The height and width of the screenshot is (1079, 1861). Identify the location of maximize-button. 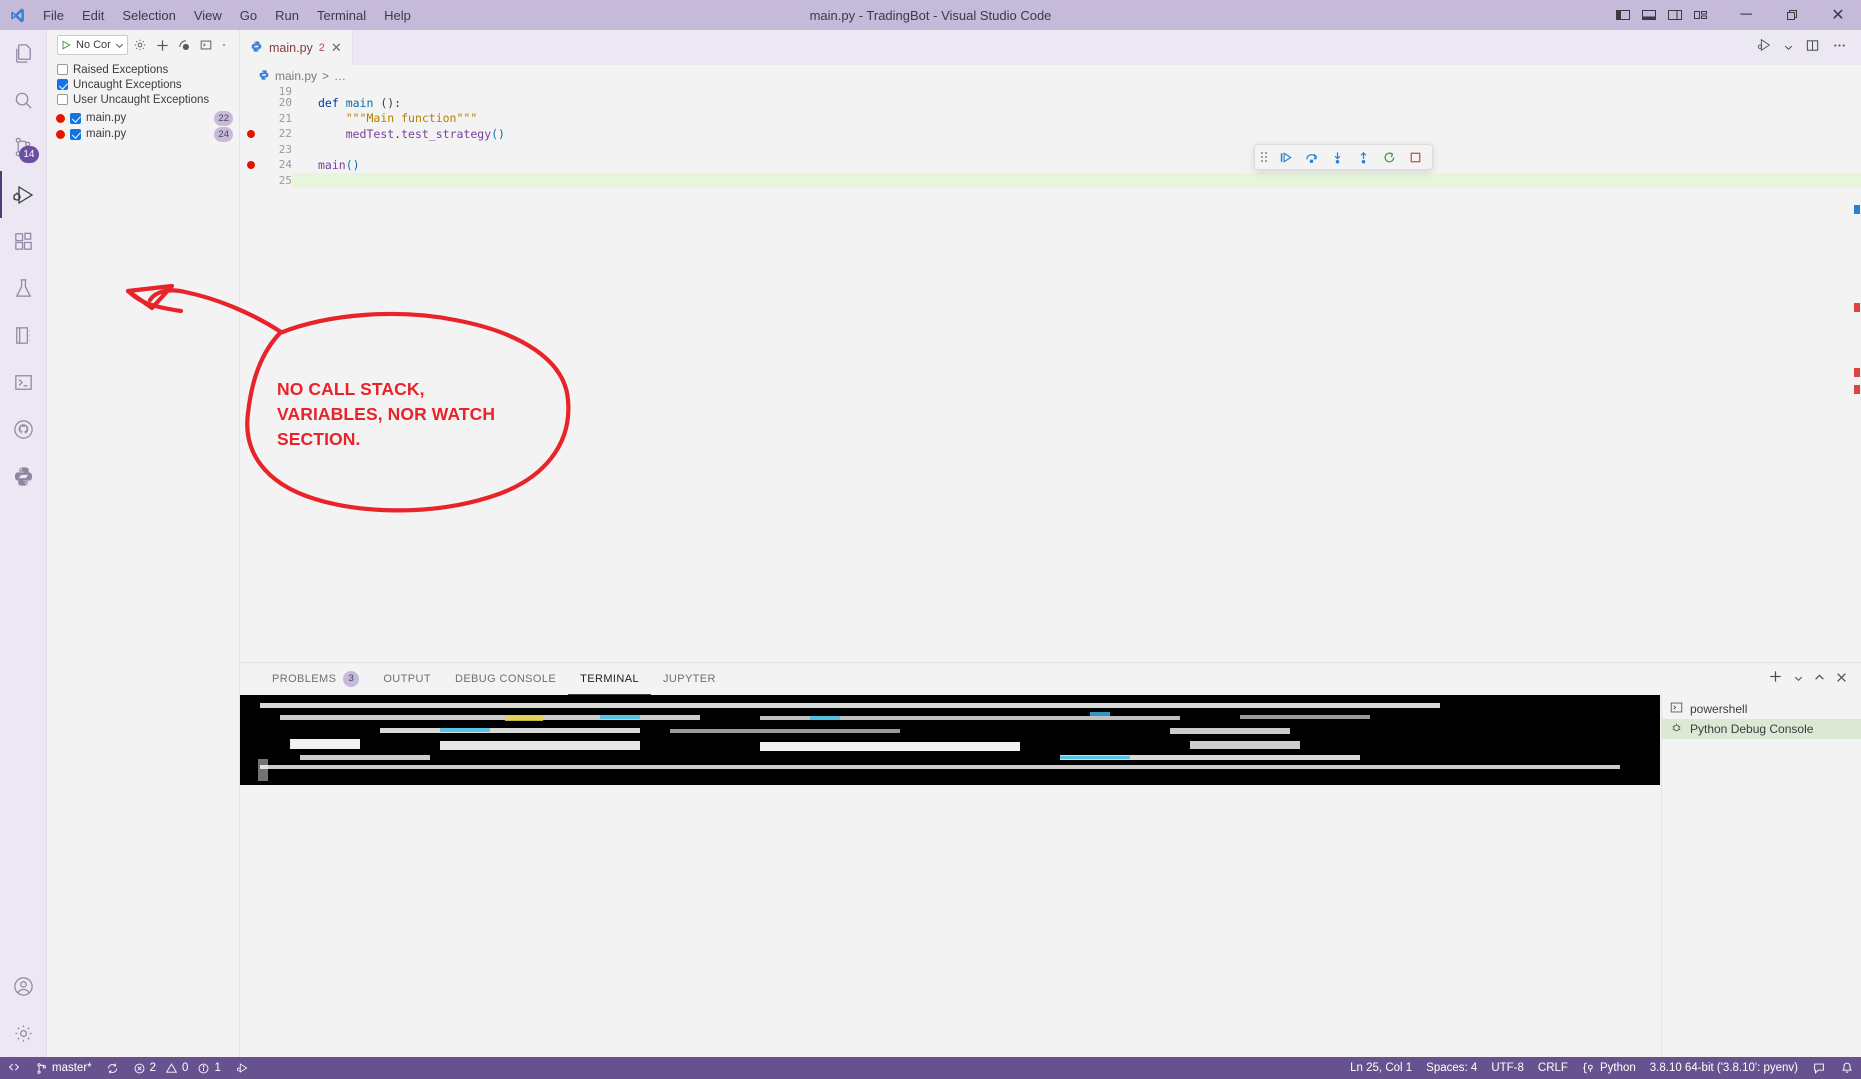
(1792, 15).